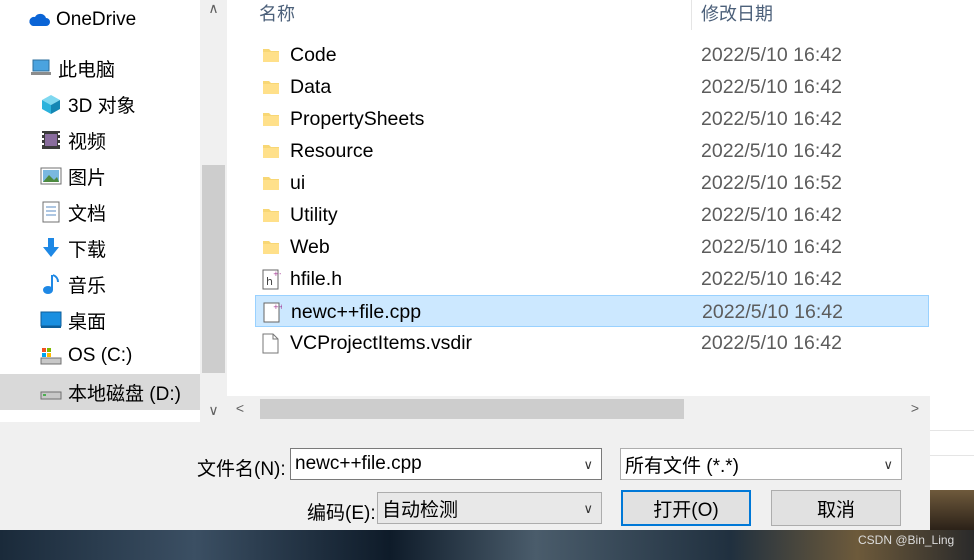 The image size is (974, 560). Describe the element at coordinates (120, 284) in the screenshot. I see `nav-item-music: 音乐` at that location.